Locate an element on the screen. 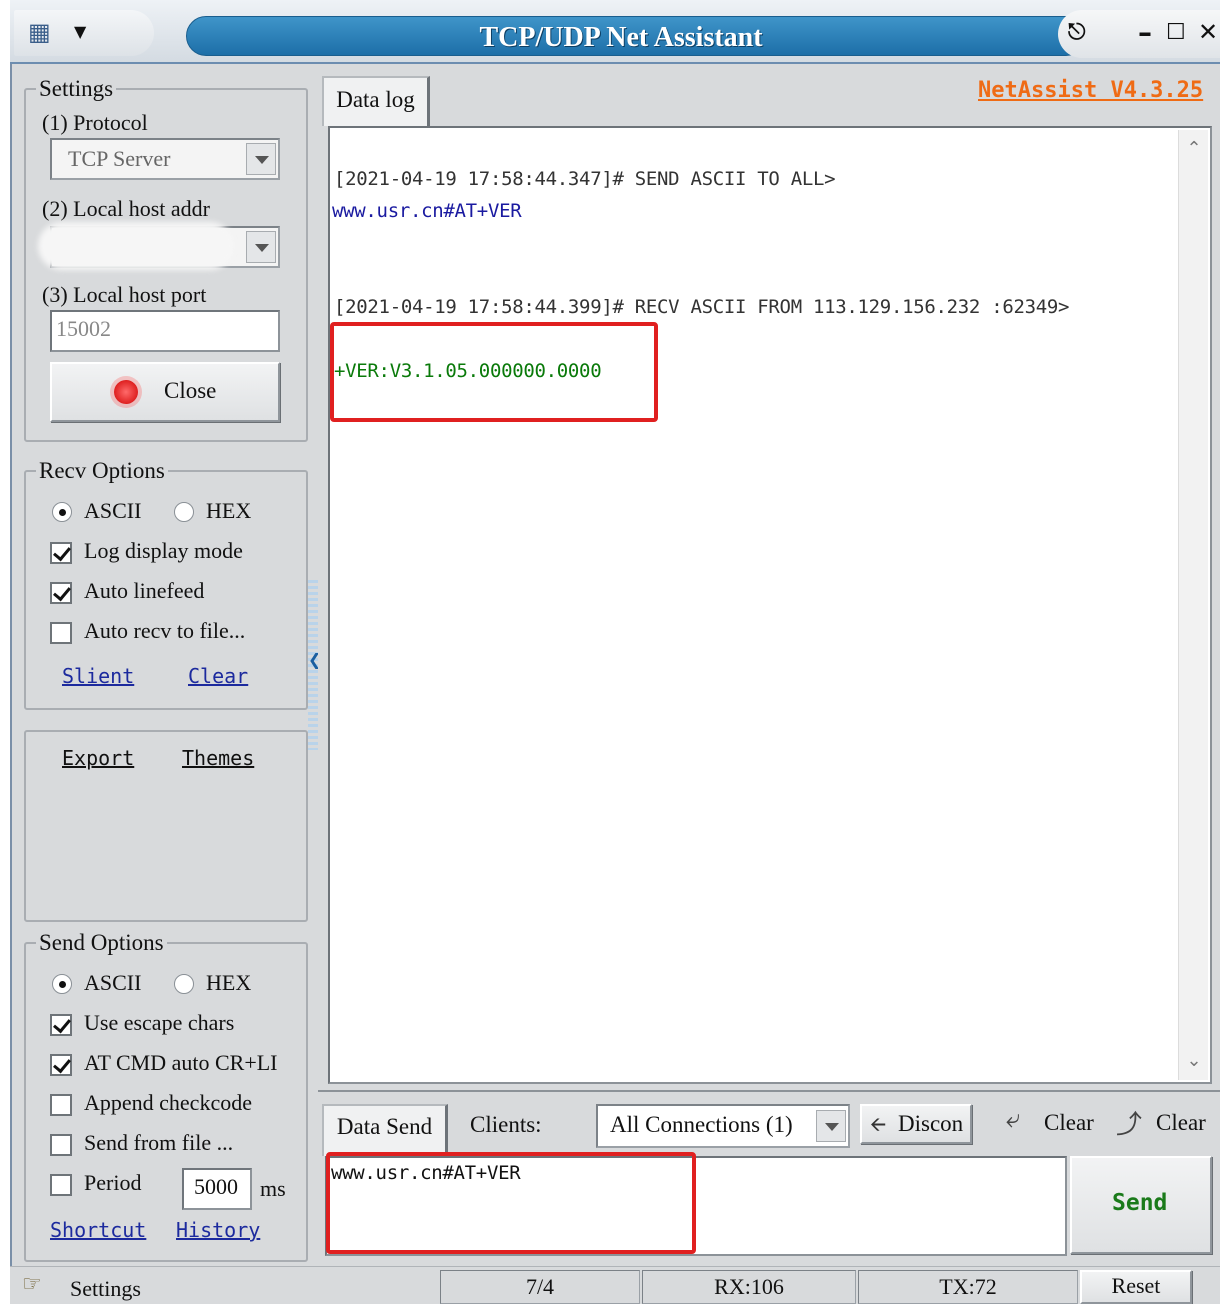 This screenshot has width=1220, height=1304. status-rx: RX:106 is located at coordinates (749, 1287).